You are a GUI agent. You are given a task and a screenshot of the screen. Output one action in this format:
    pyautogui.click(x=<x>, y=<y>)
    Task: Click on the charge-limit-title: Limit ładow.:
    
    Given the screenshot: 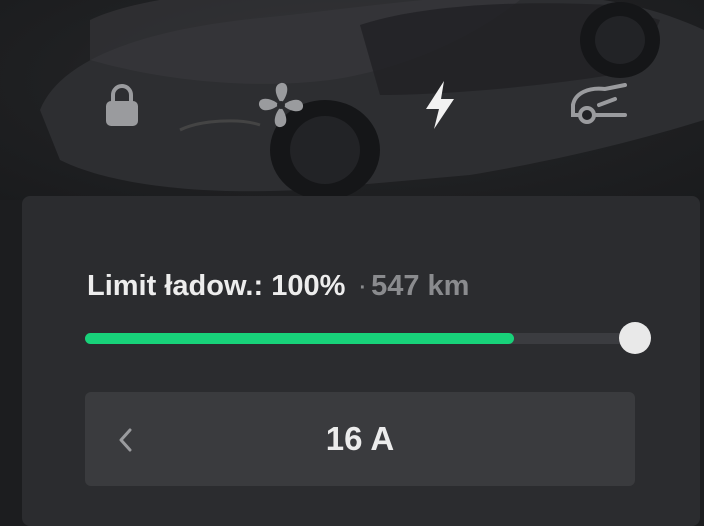 What is the action you would take?
    pyautogui.click(x=175, y=286)
    